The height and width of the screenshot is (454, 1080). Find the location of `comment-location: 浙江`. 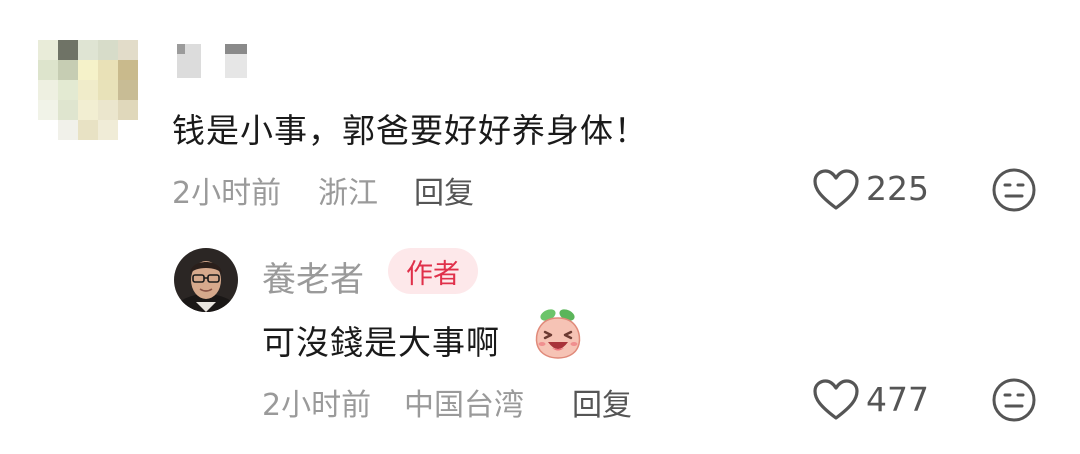

comment-location: 浙江 is located at coordinates (348, 193).